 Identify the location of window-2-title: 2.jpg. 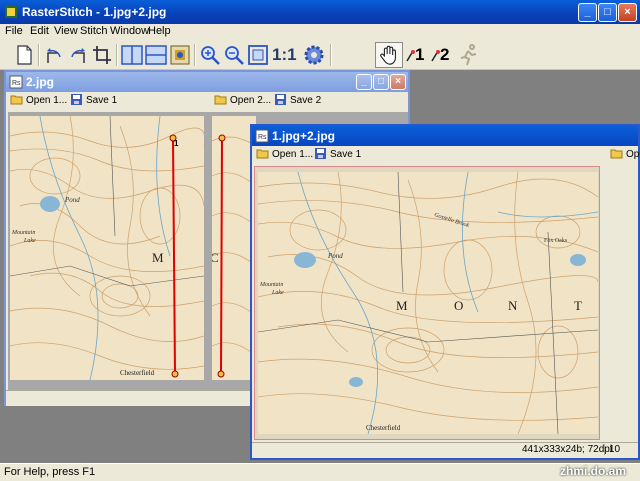
(40, 82).